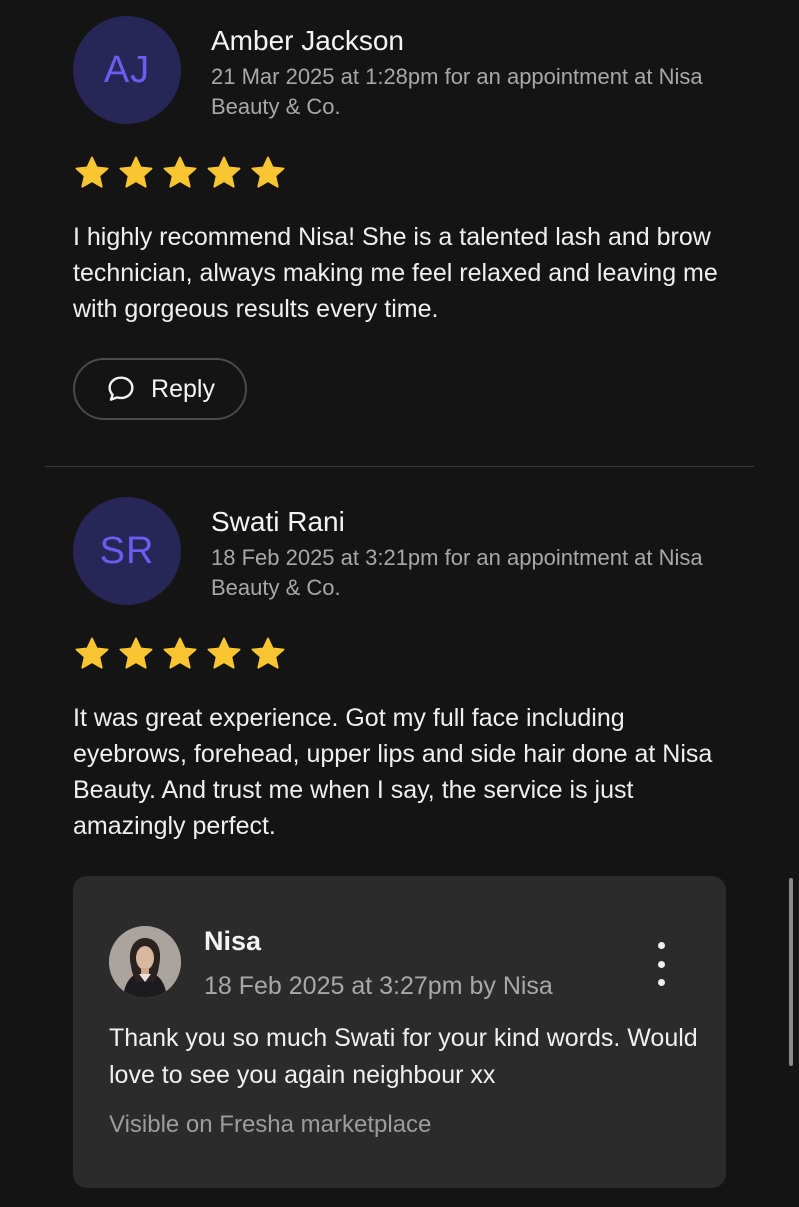  I want to click on reply-button: Reply, so click(160, 389).